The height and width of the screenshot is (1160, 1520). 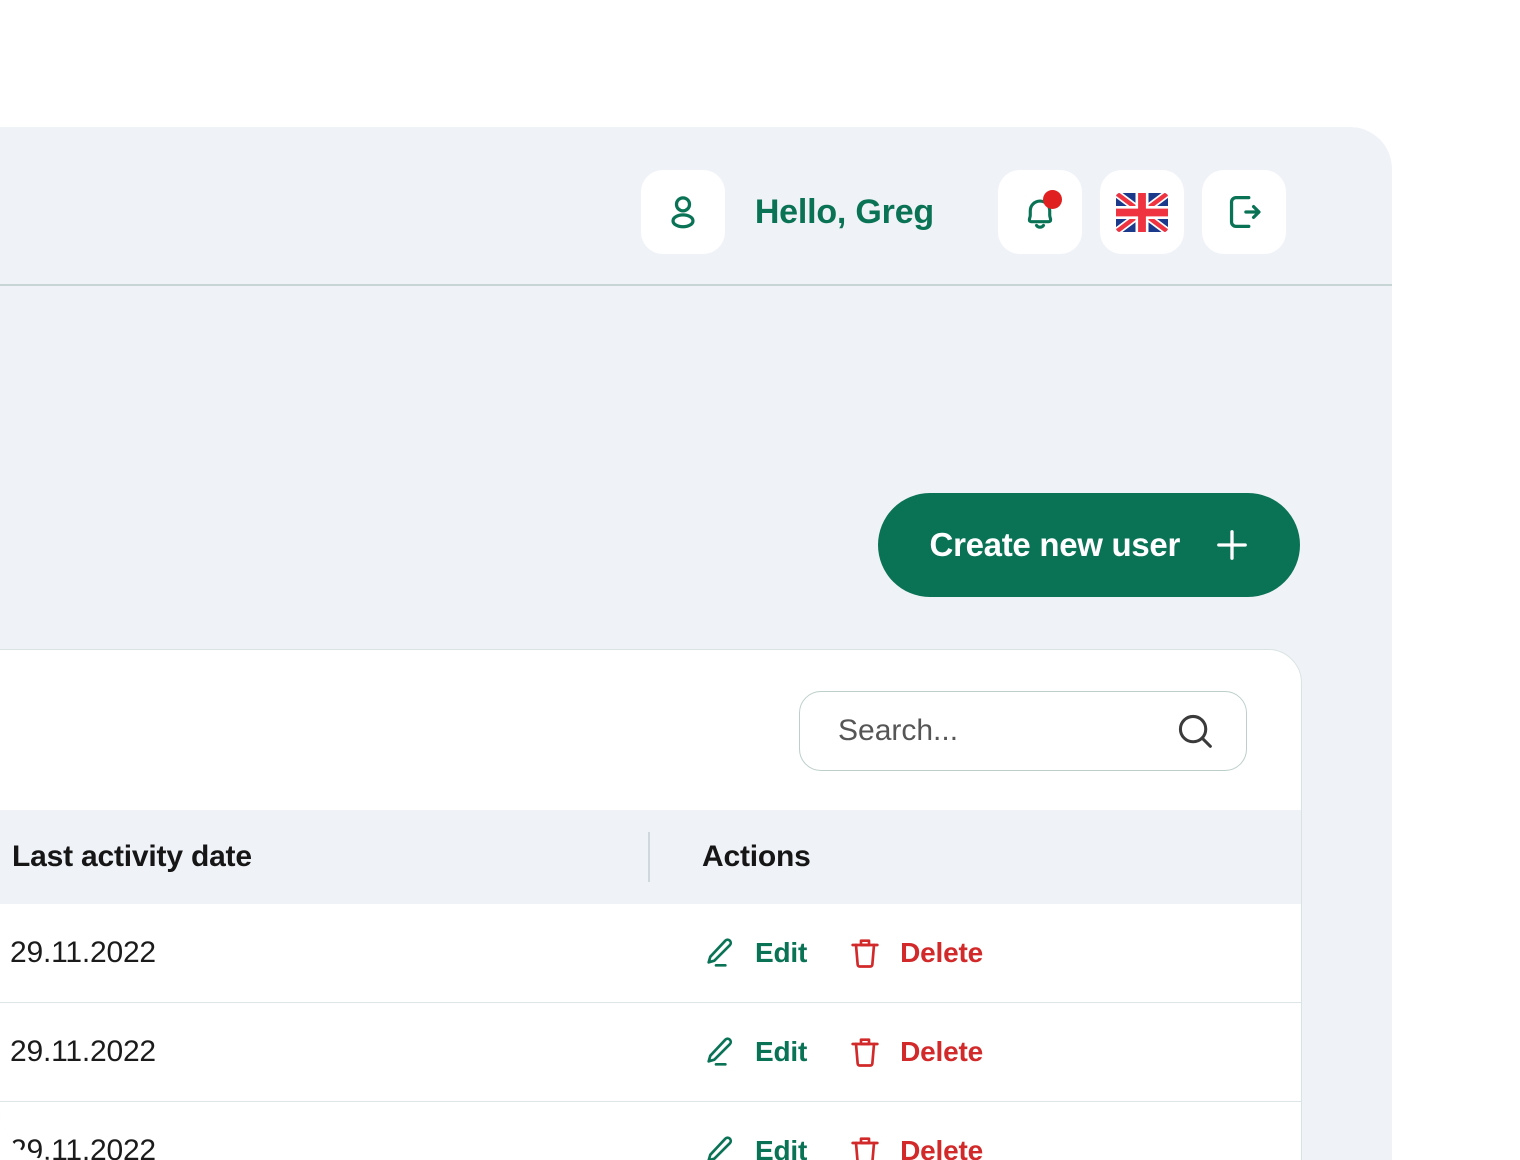 What do you see at coordinates (650, 730) in the screenshot?
I see `table-toolbar` at bounding box center [650, 730].